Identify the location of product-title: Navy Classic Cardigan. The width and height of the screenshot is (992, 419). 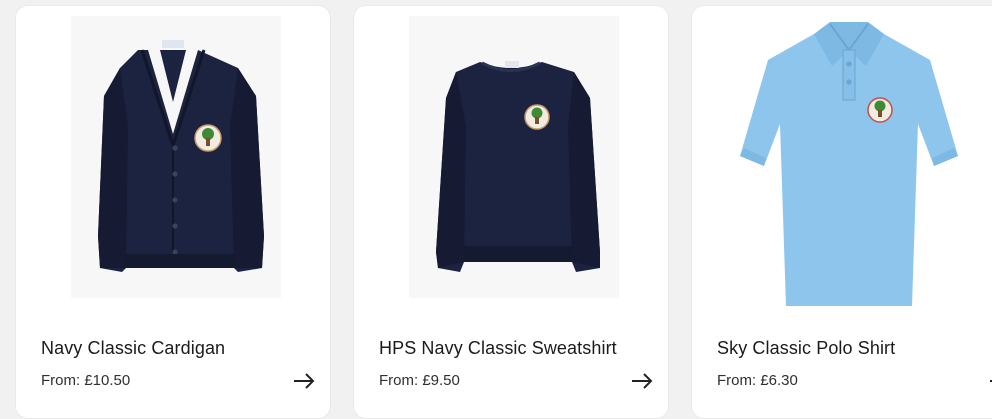
(175, 348).